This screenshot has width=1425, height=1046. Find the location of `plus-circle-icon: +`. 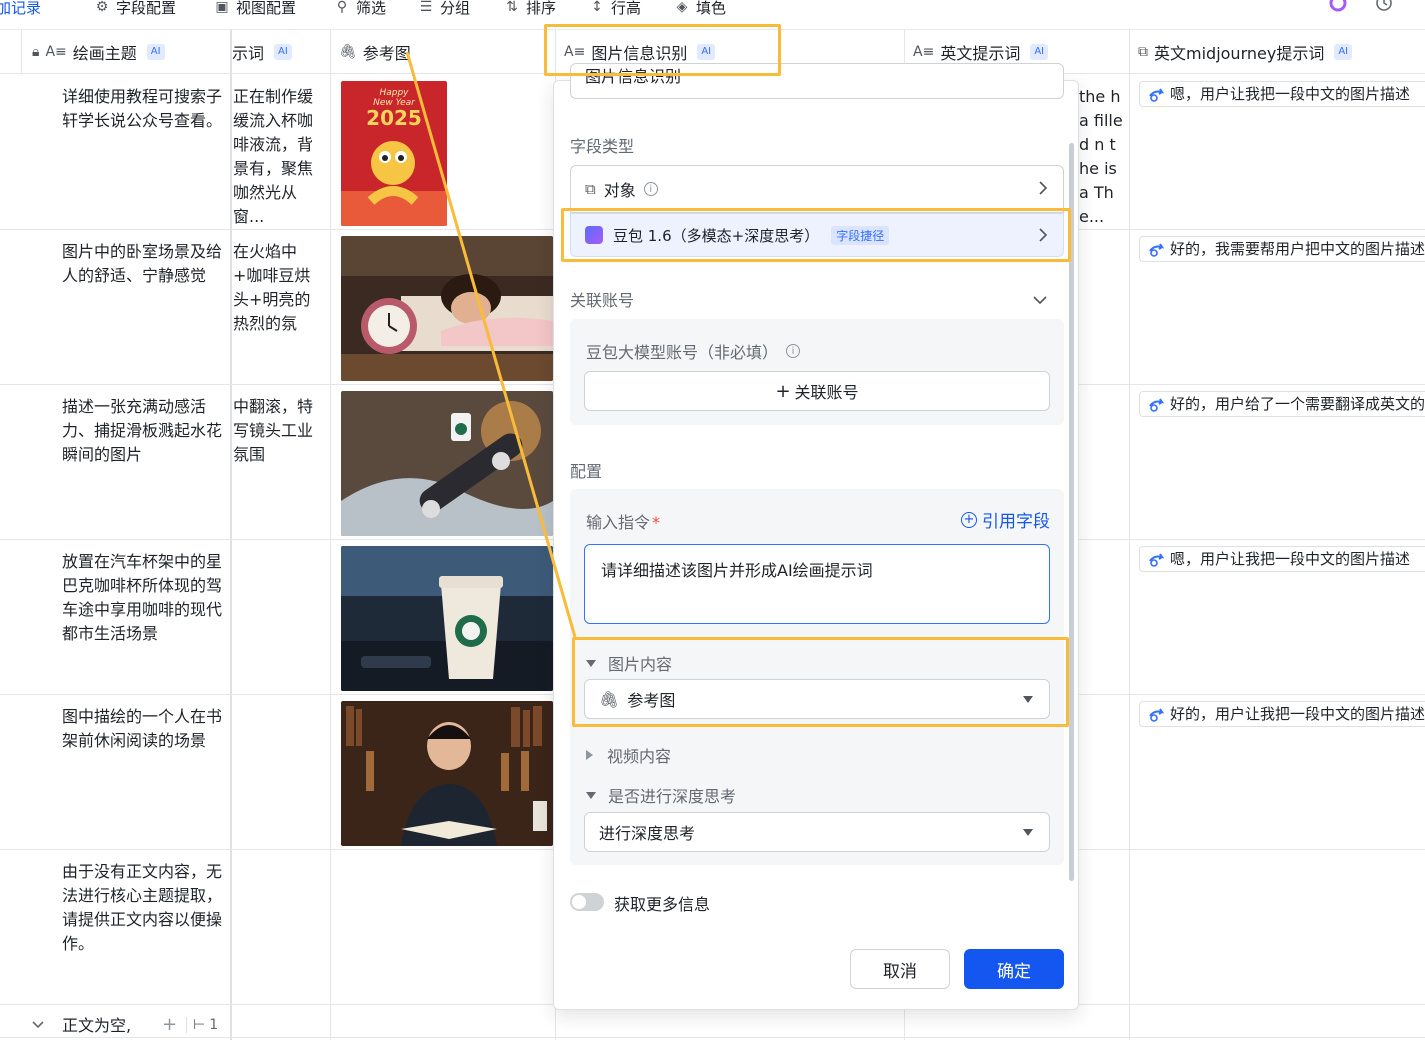

plus-circle-icon: + is located at coordinates (969, 519).